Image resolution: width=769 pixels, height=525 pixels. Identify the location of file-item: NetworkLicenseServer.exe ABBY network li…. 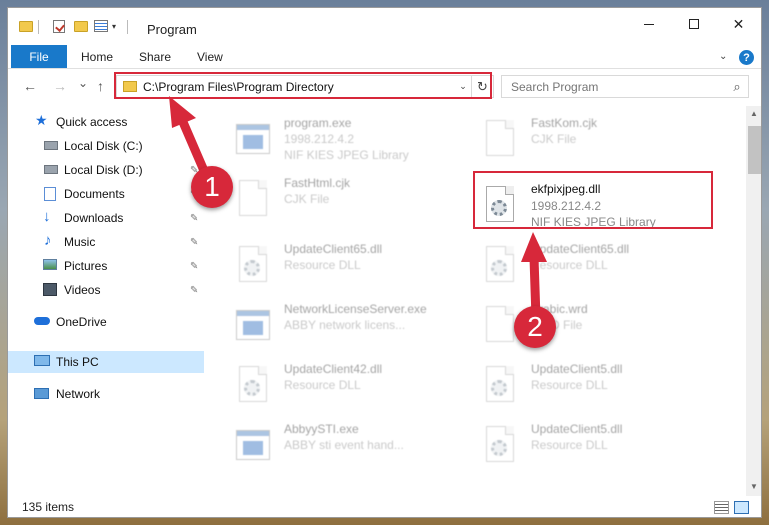
(356, 328).